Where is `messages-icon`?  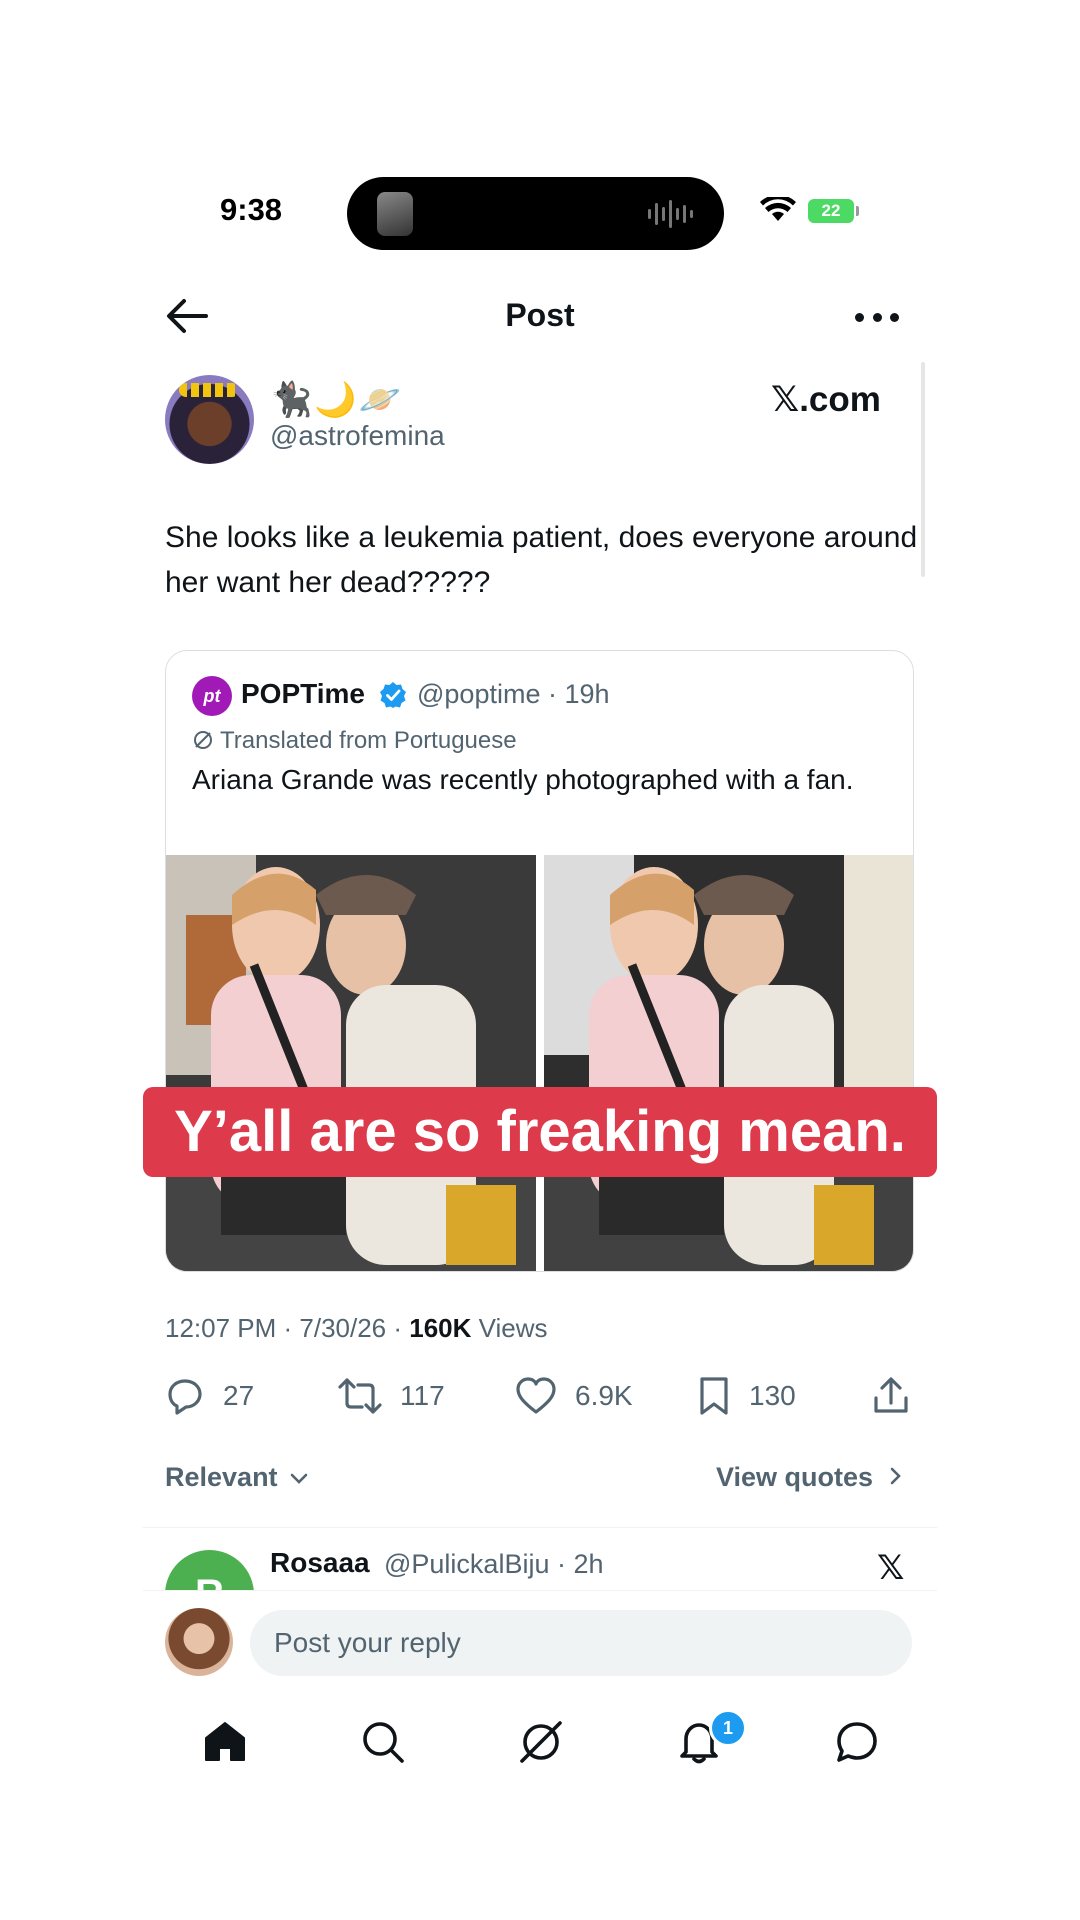
messages-icon is located at coordinates (857, 1742).